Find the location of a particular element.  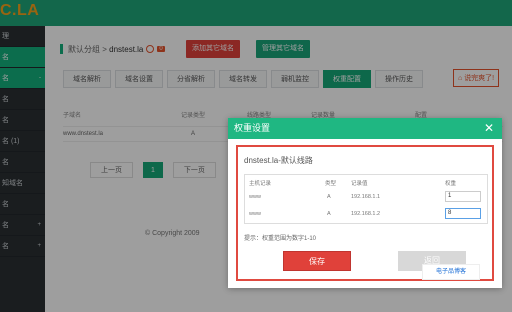

column-header: 主机记录 is located at coordinates (260, 184).